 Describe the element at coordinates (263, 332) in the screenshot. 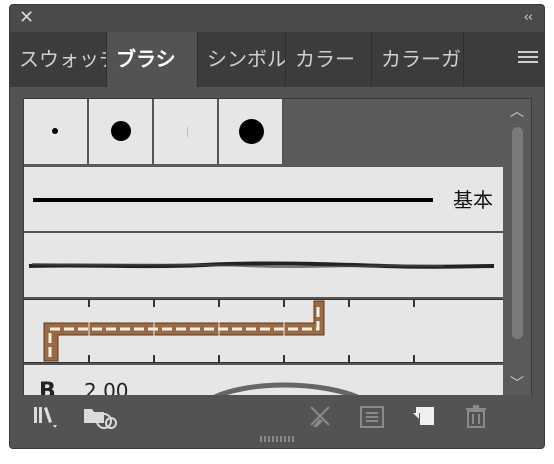

I see `brush-row-pattern` at that location.